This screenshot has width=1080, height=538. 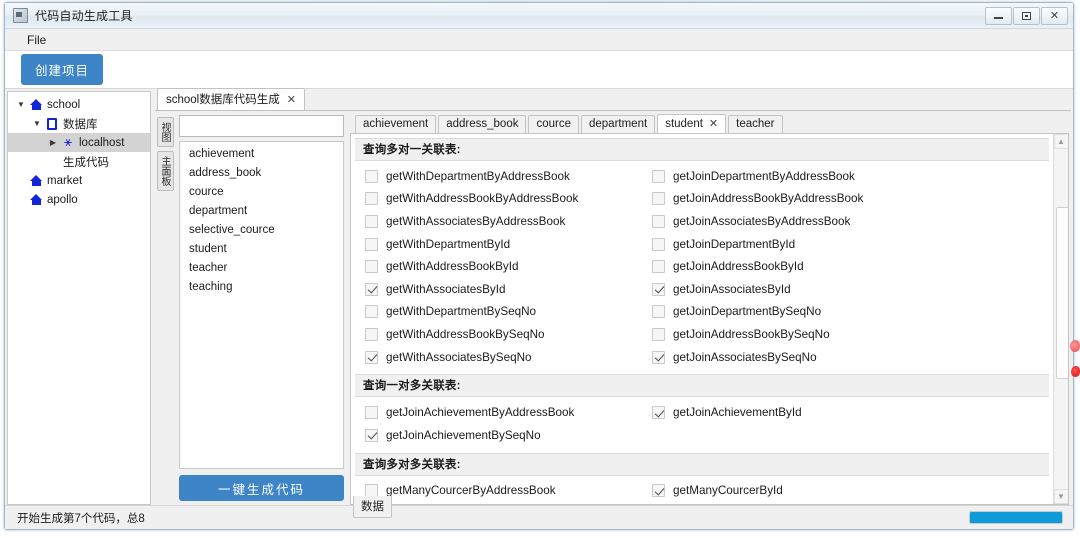 I want to click on scrollbar-track, so click(x=1061, y=319).